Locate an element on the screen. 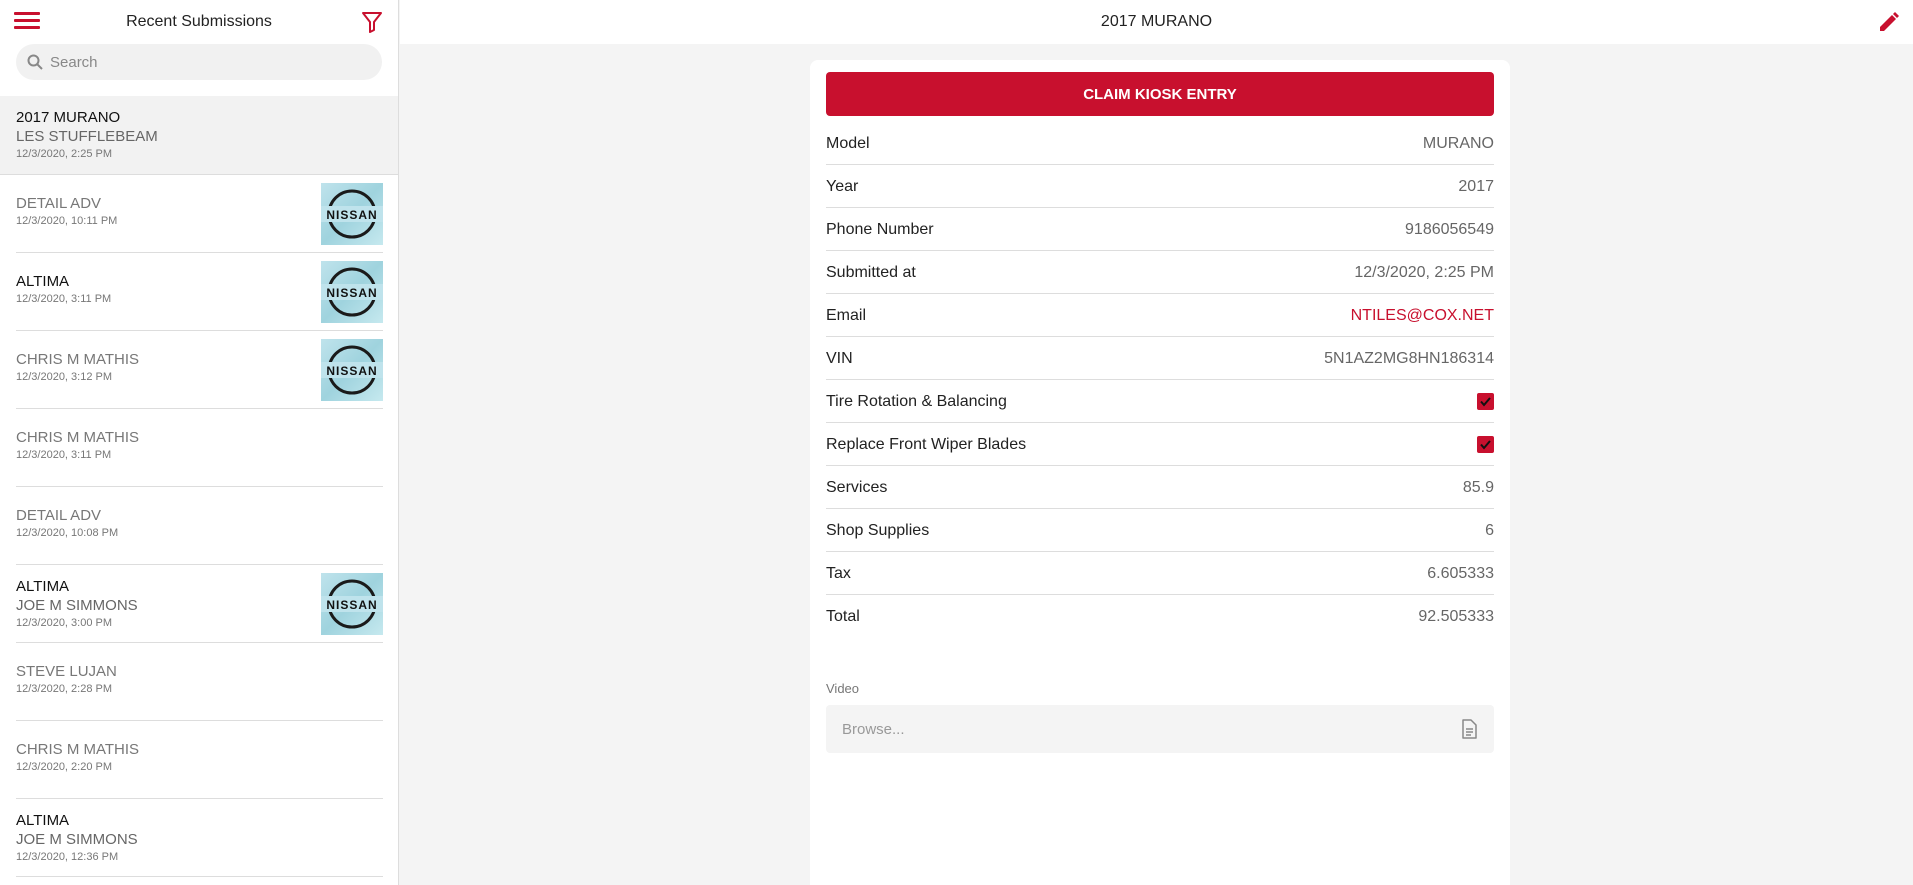  field-row-tax: Tax 6.605333 is located at coordinates (1160, 573).